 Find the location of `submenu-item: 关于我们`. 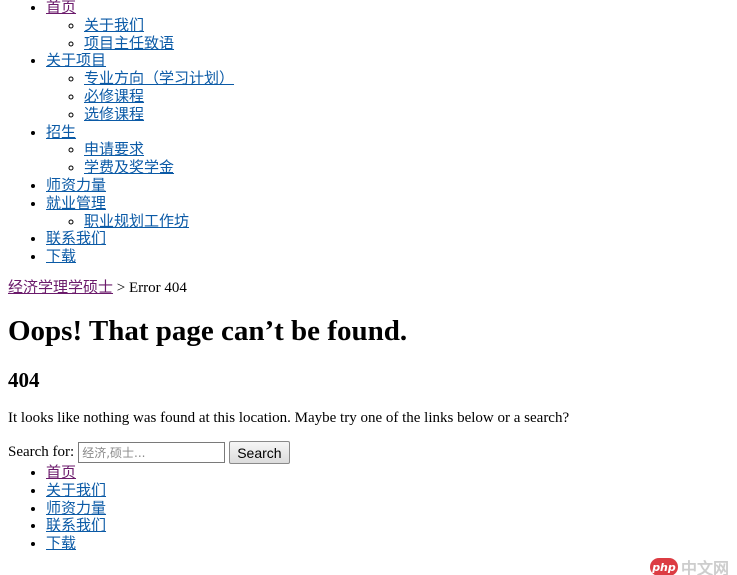

submenu-item: 关于我们 is located at coordinates (410, 27).